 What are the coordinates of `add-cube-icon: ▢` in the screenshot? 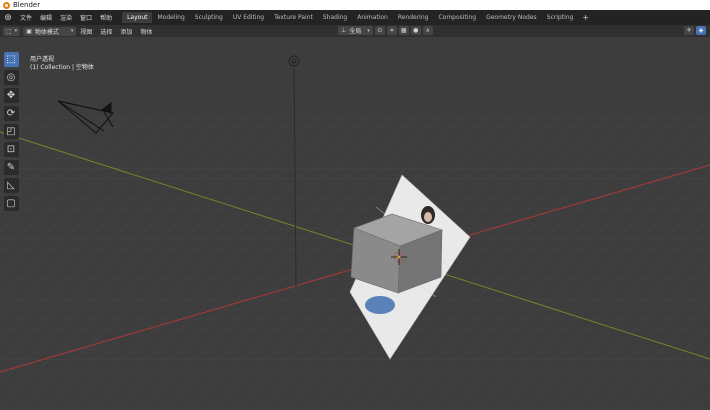 It's located at (11, 203).